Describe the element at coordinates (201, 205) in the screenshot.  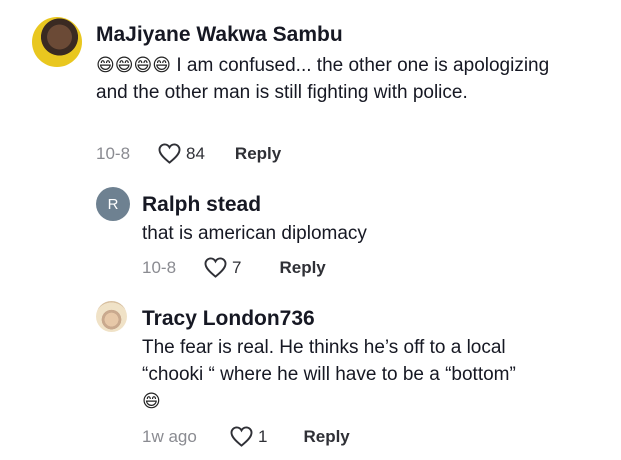
I see `commenter-name: Ralph stead` at that location.